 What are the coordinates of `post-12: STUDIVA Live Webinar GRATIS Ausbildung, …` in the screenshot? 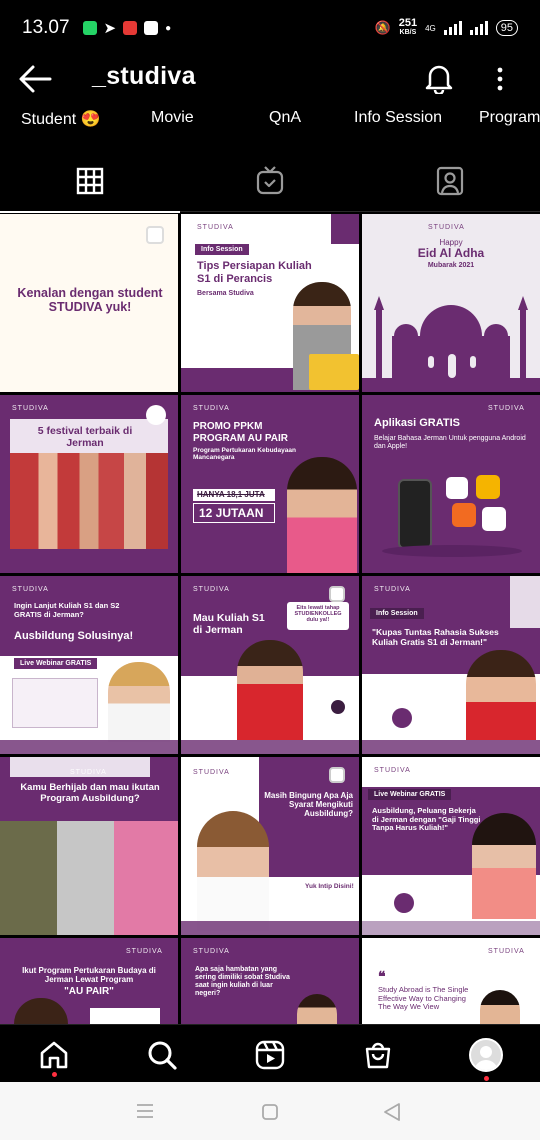 It's located at (451, 846).